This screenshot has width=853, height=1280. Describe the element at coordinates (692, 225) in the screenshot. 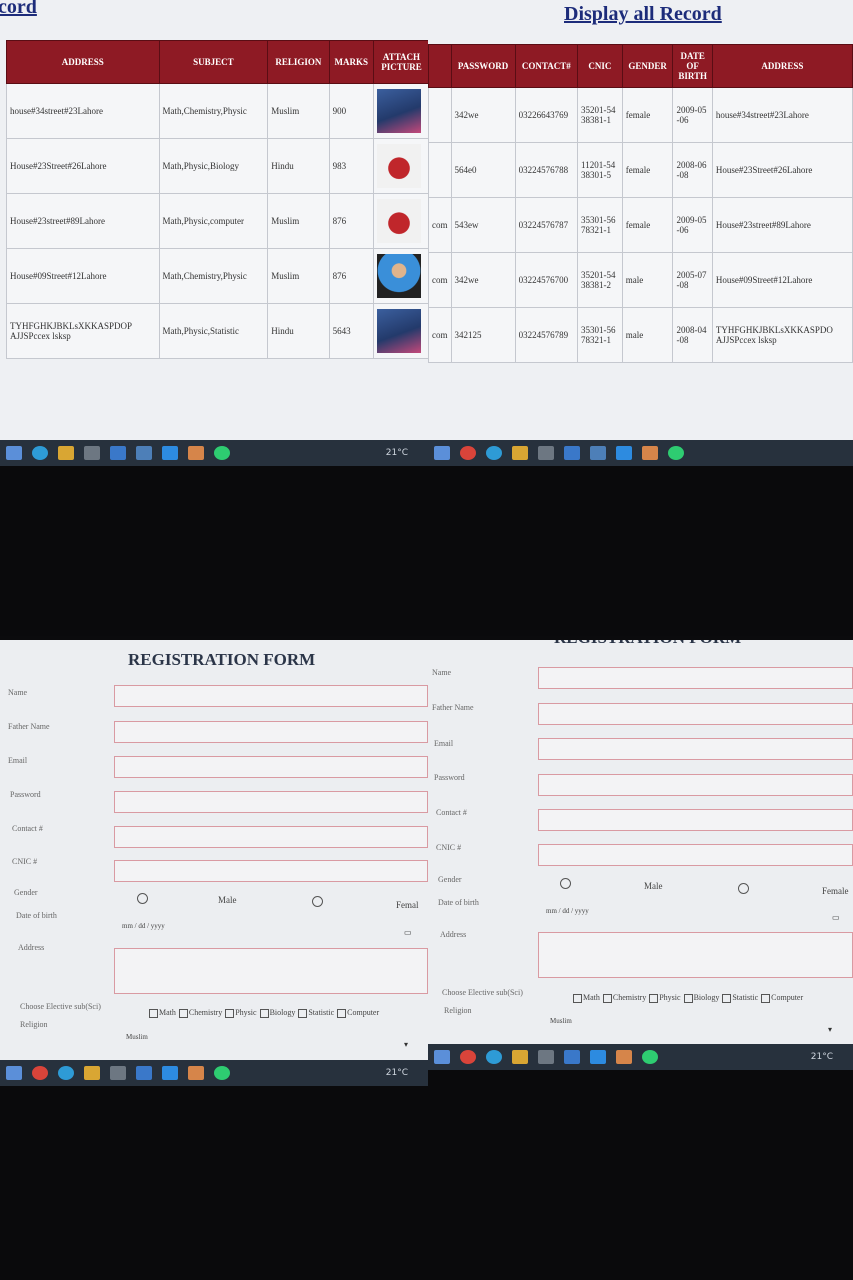

I see `cell-date-of-birth: 2009-05-06` at that location.